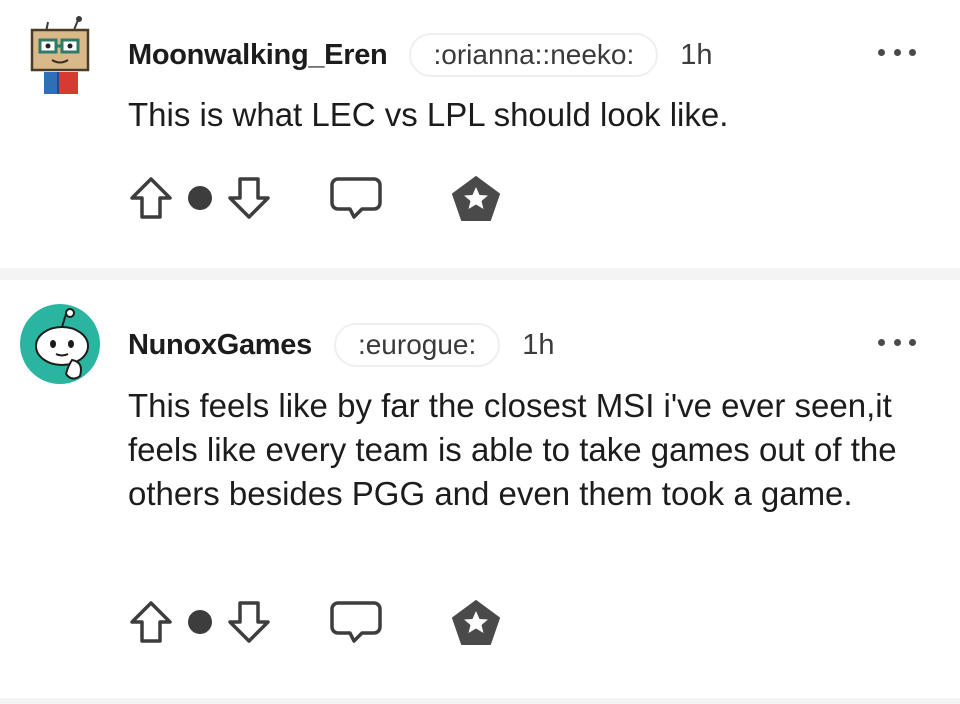 The image size is (960, 704). Describe the element at coordinates (258, 55) in the screenshot. I see `username: Moonwalking_Eren` at that location.